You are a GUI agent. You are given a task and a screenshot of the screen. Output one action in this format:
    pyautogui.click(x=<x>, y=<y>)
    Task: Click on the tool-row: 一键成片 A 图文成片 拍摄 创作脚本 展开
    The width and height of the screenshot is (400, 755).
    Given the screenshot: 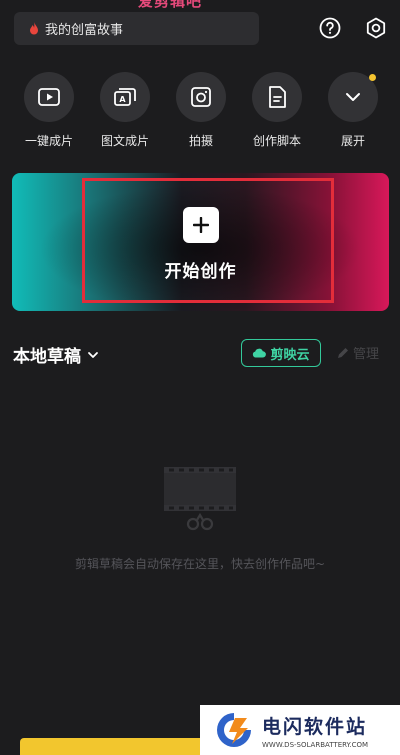 What is the action you would take?
    pyautogui.click(x=200, y=112)
    